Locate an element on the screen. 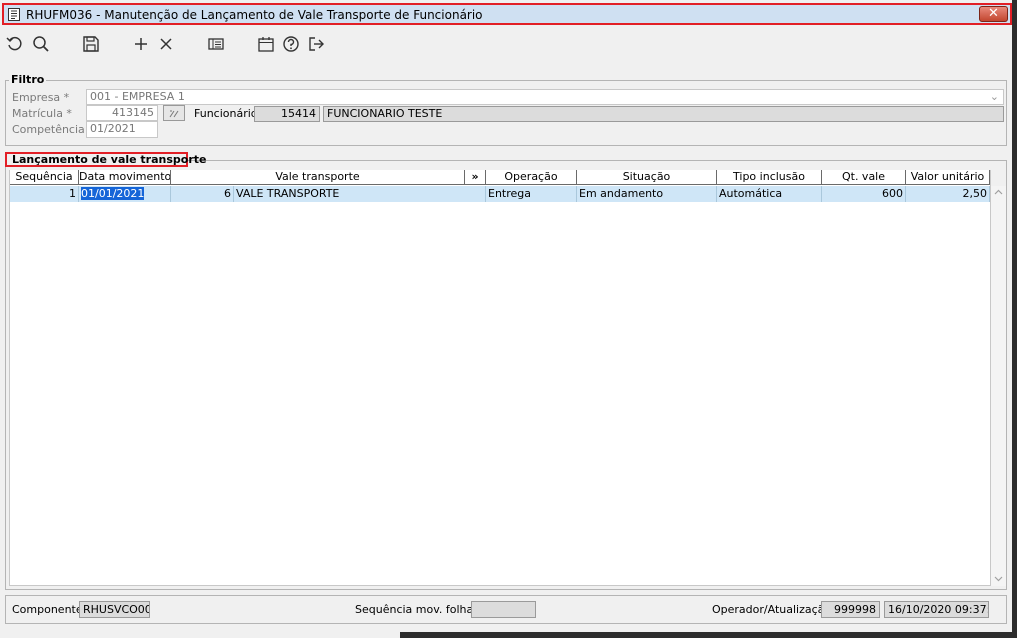  save-button is located at coordinates (91, 44).